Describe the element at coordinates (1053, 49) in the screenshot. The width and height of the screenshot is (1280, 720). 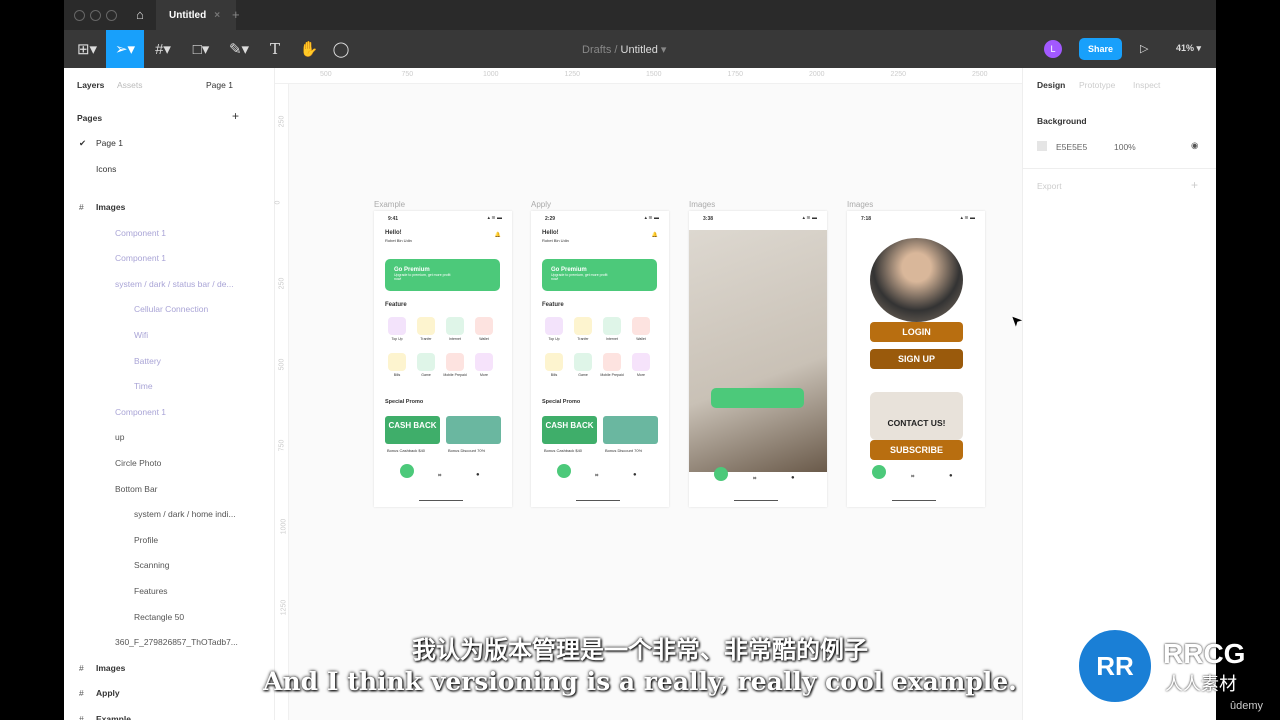
I see `avatar: L` at that location.